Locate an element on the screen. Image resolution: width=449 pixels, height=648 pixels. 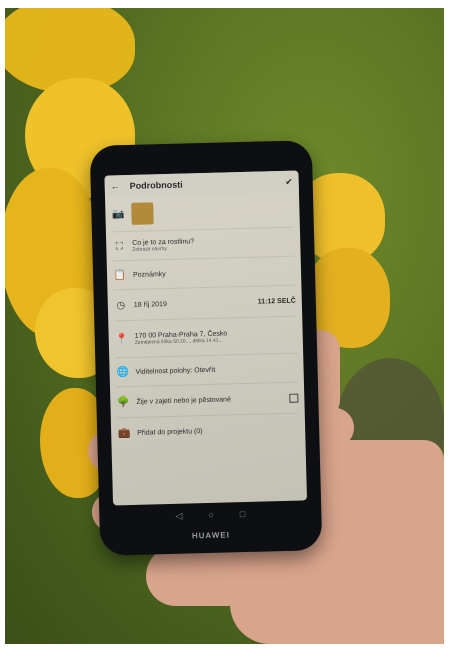
back-nav-icon: ◁ is located at coordinates (178, 515).